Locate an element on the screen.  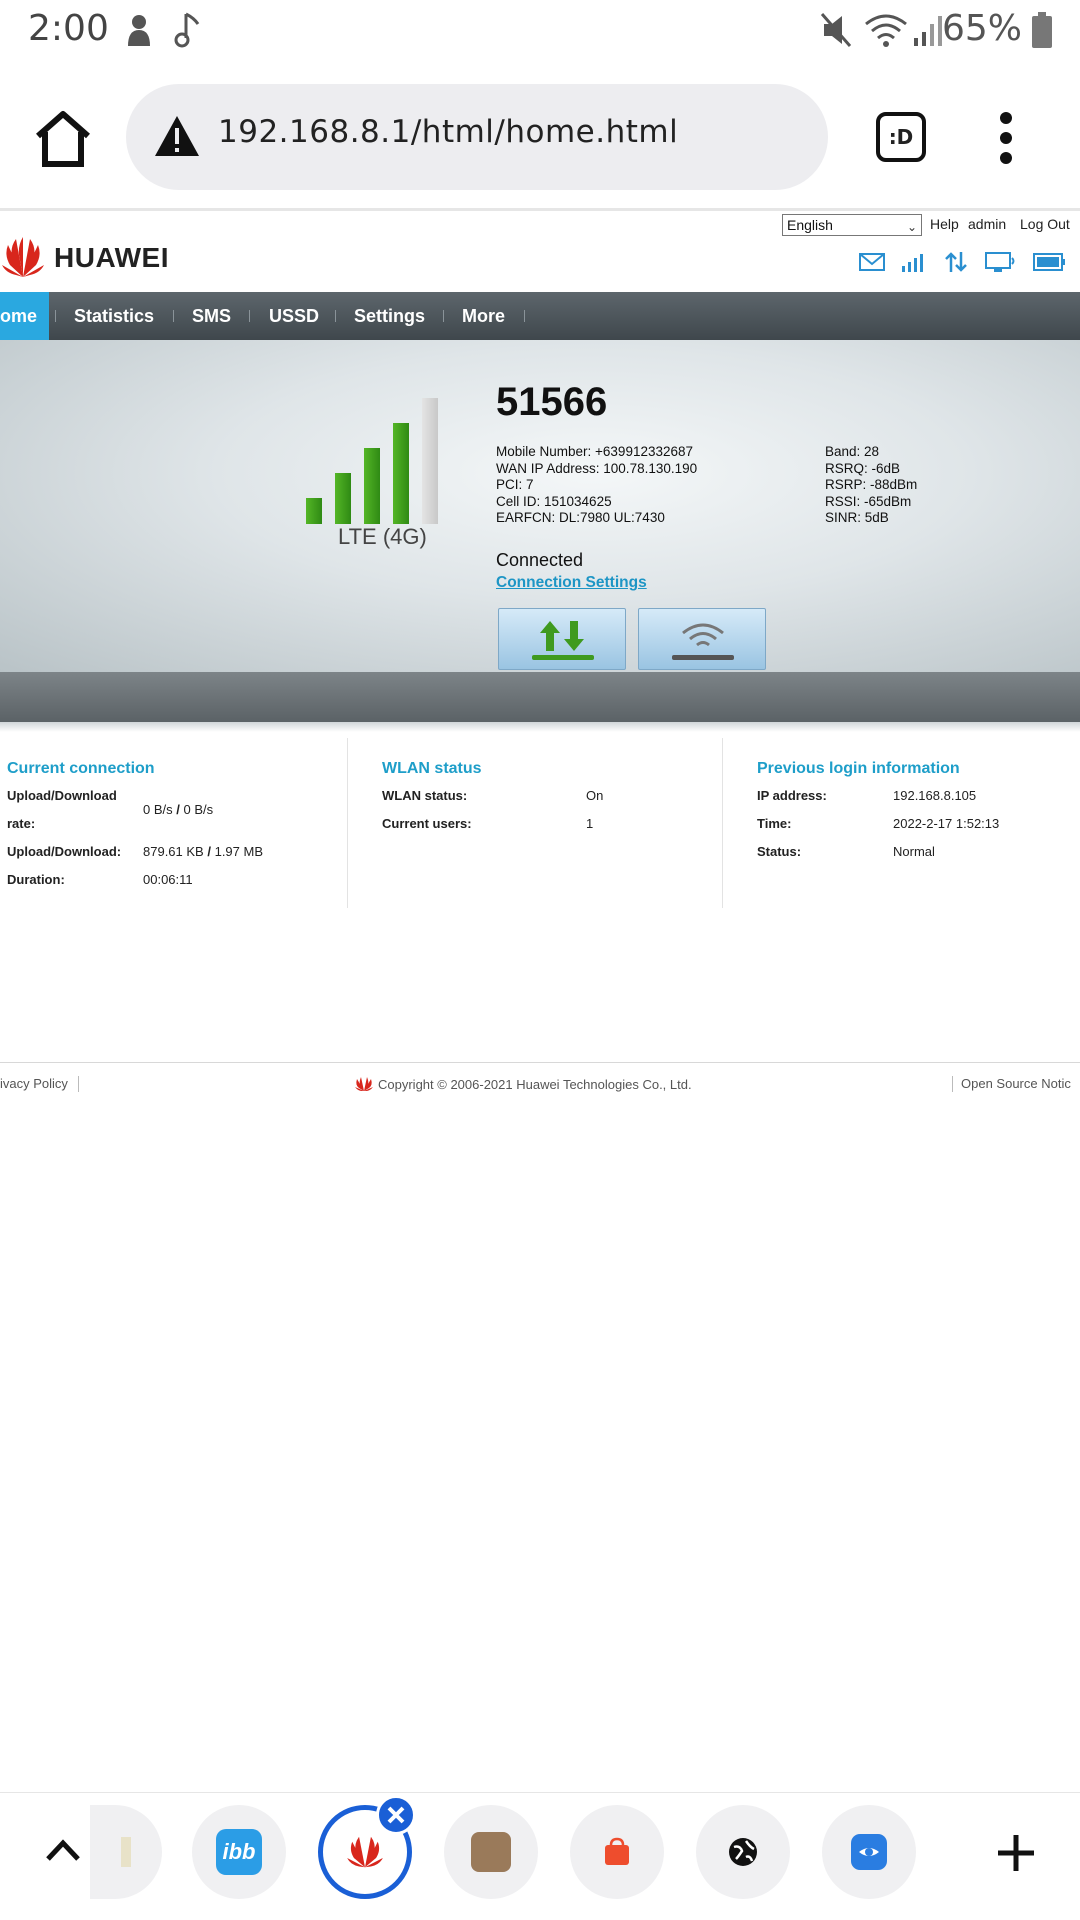
language-select: English ⌄ is located at coordinates (852, 225).